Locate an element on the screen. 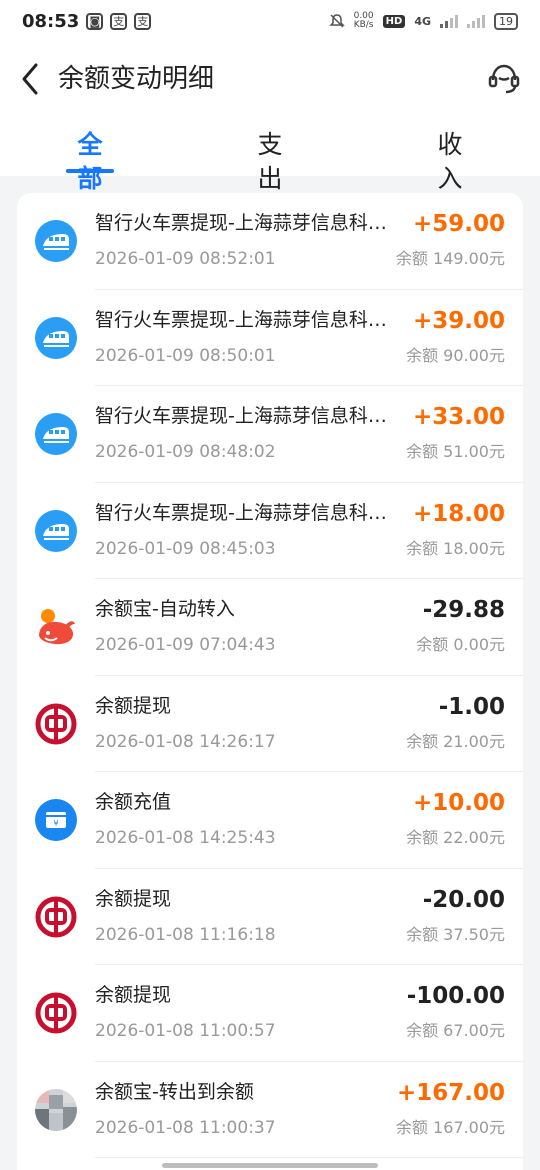 Image resolution: width=540 pixels, height=1170 pixels. transaction-balance: 余额 18.00元 is located at coordinates (455, 548).